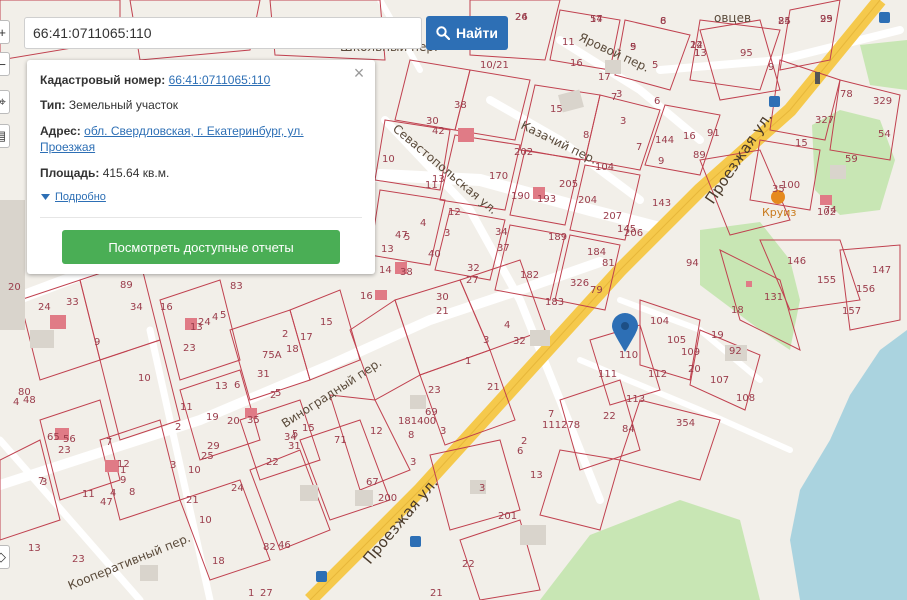  What do you see at coordinates (359, 73) in the screenshot?
I see `close-icon: ×` at bounding box center [359, 73].